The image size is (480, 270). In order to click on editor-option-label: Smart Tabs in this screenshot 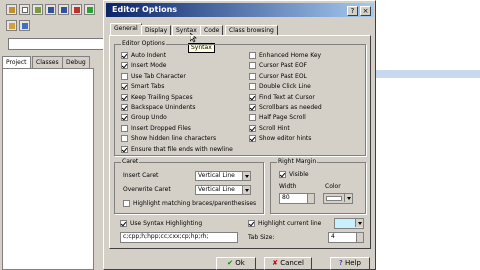, I will do `click(148, 87)`.